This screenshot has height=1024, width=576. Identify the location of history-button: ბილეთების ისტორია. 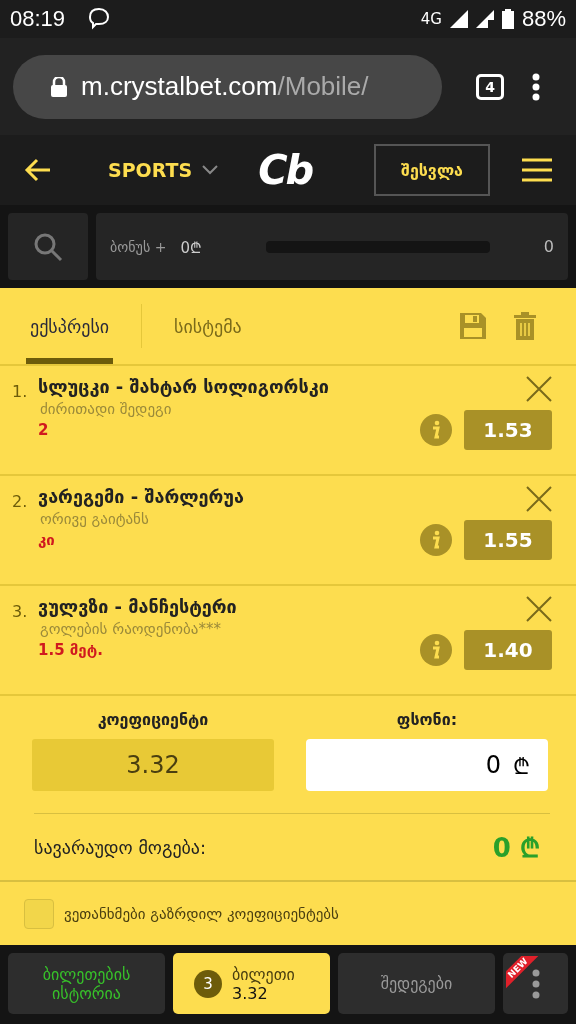
(86, 983).